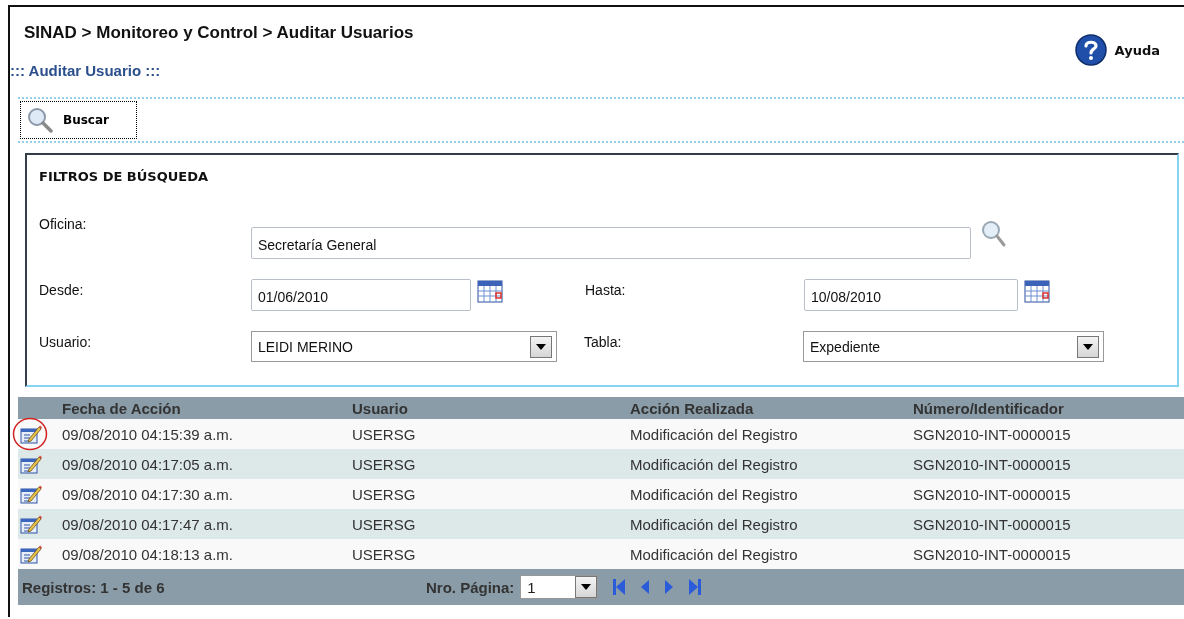  What do you see at coordinates (692, 408) in the screenshot?
I see `column-header: Acción Realizada` at bounding box center [692, 408].